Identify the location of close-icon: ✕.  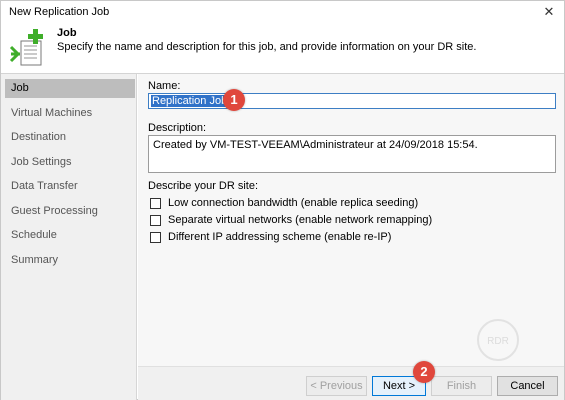
(549, 12).